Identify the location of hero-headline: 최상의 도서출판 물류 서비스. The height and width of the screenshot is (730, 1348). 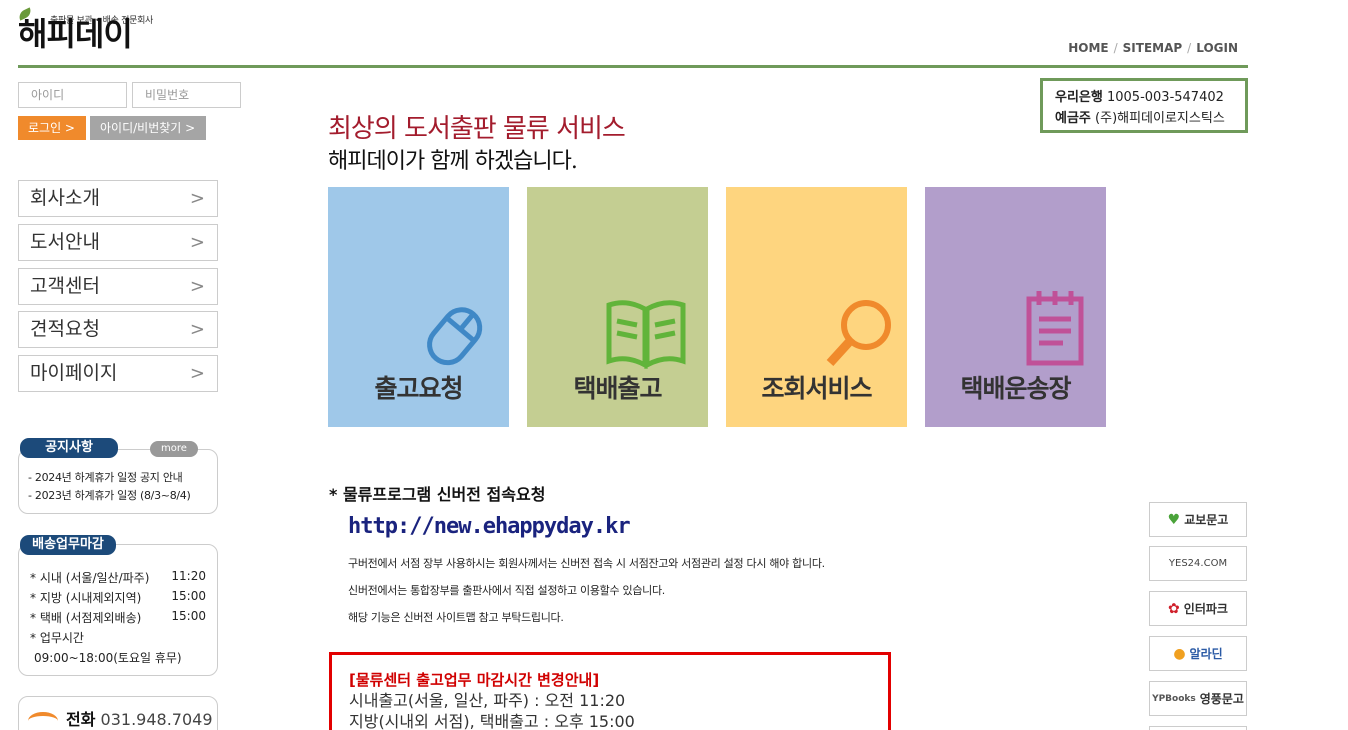
(477, 129).